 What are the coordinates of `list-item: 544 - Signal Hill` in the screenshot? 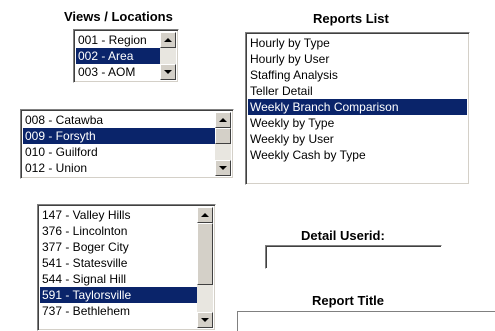 It's located at (118, 279).